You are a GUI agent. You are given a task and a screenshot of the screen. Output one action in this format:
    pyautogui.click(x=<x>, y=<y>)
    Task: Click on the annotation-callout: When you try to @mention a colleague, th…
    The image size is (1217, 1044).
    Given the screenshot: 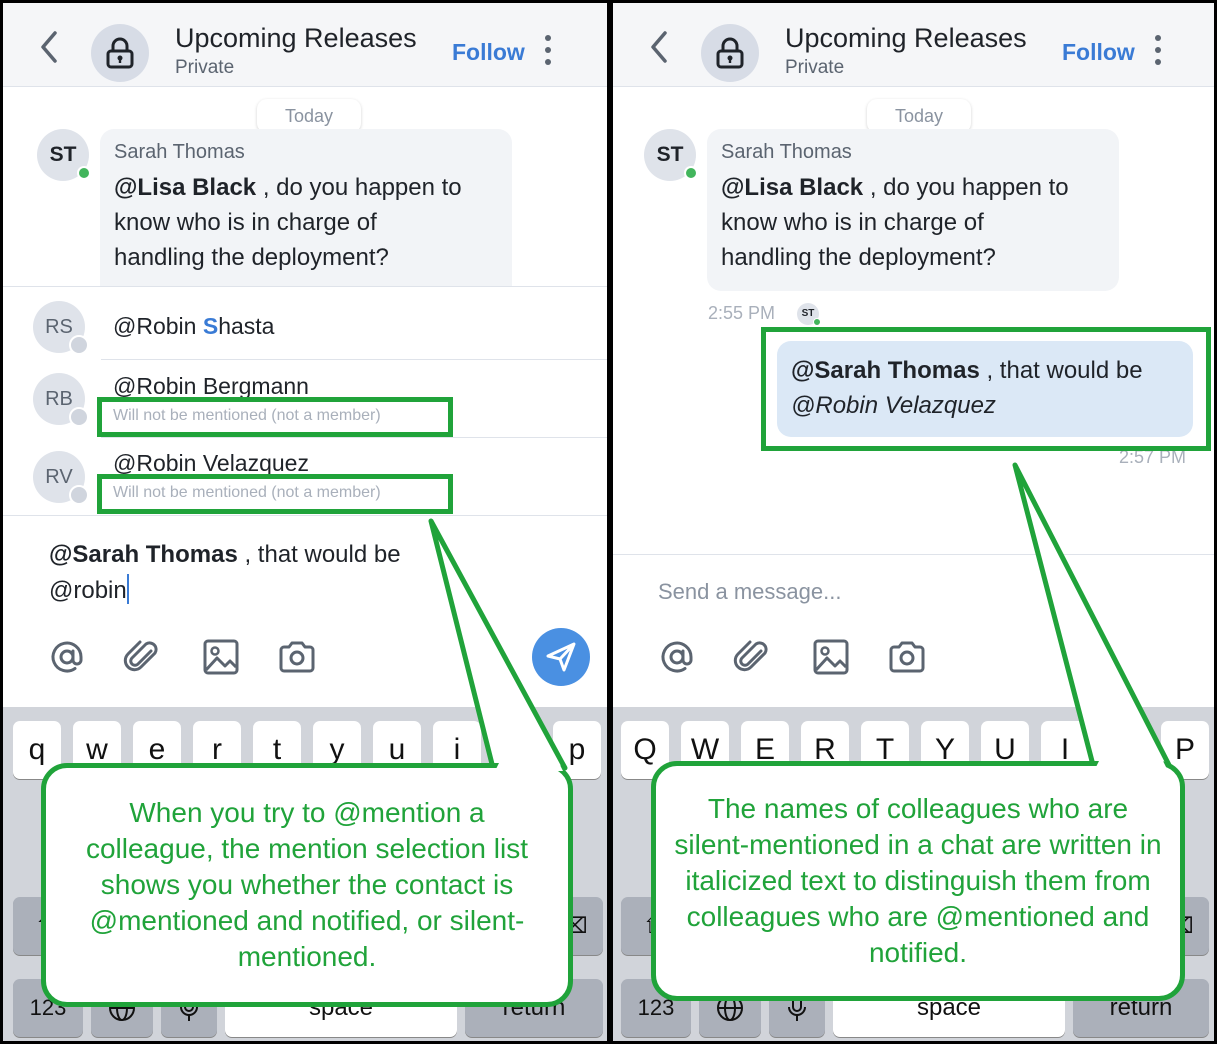 What is the action you would take?
    pyautogui.click(x=307, y=885)
    